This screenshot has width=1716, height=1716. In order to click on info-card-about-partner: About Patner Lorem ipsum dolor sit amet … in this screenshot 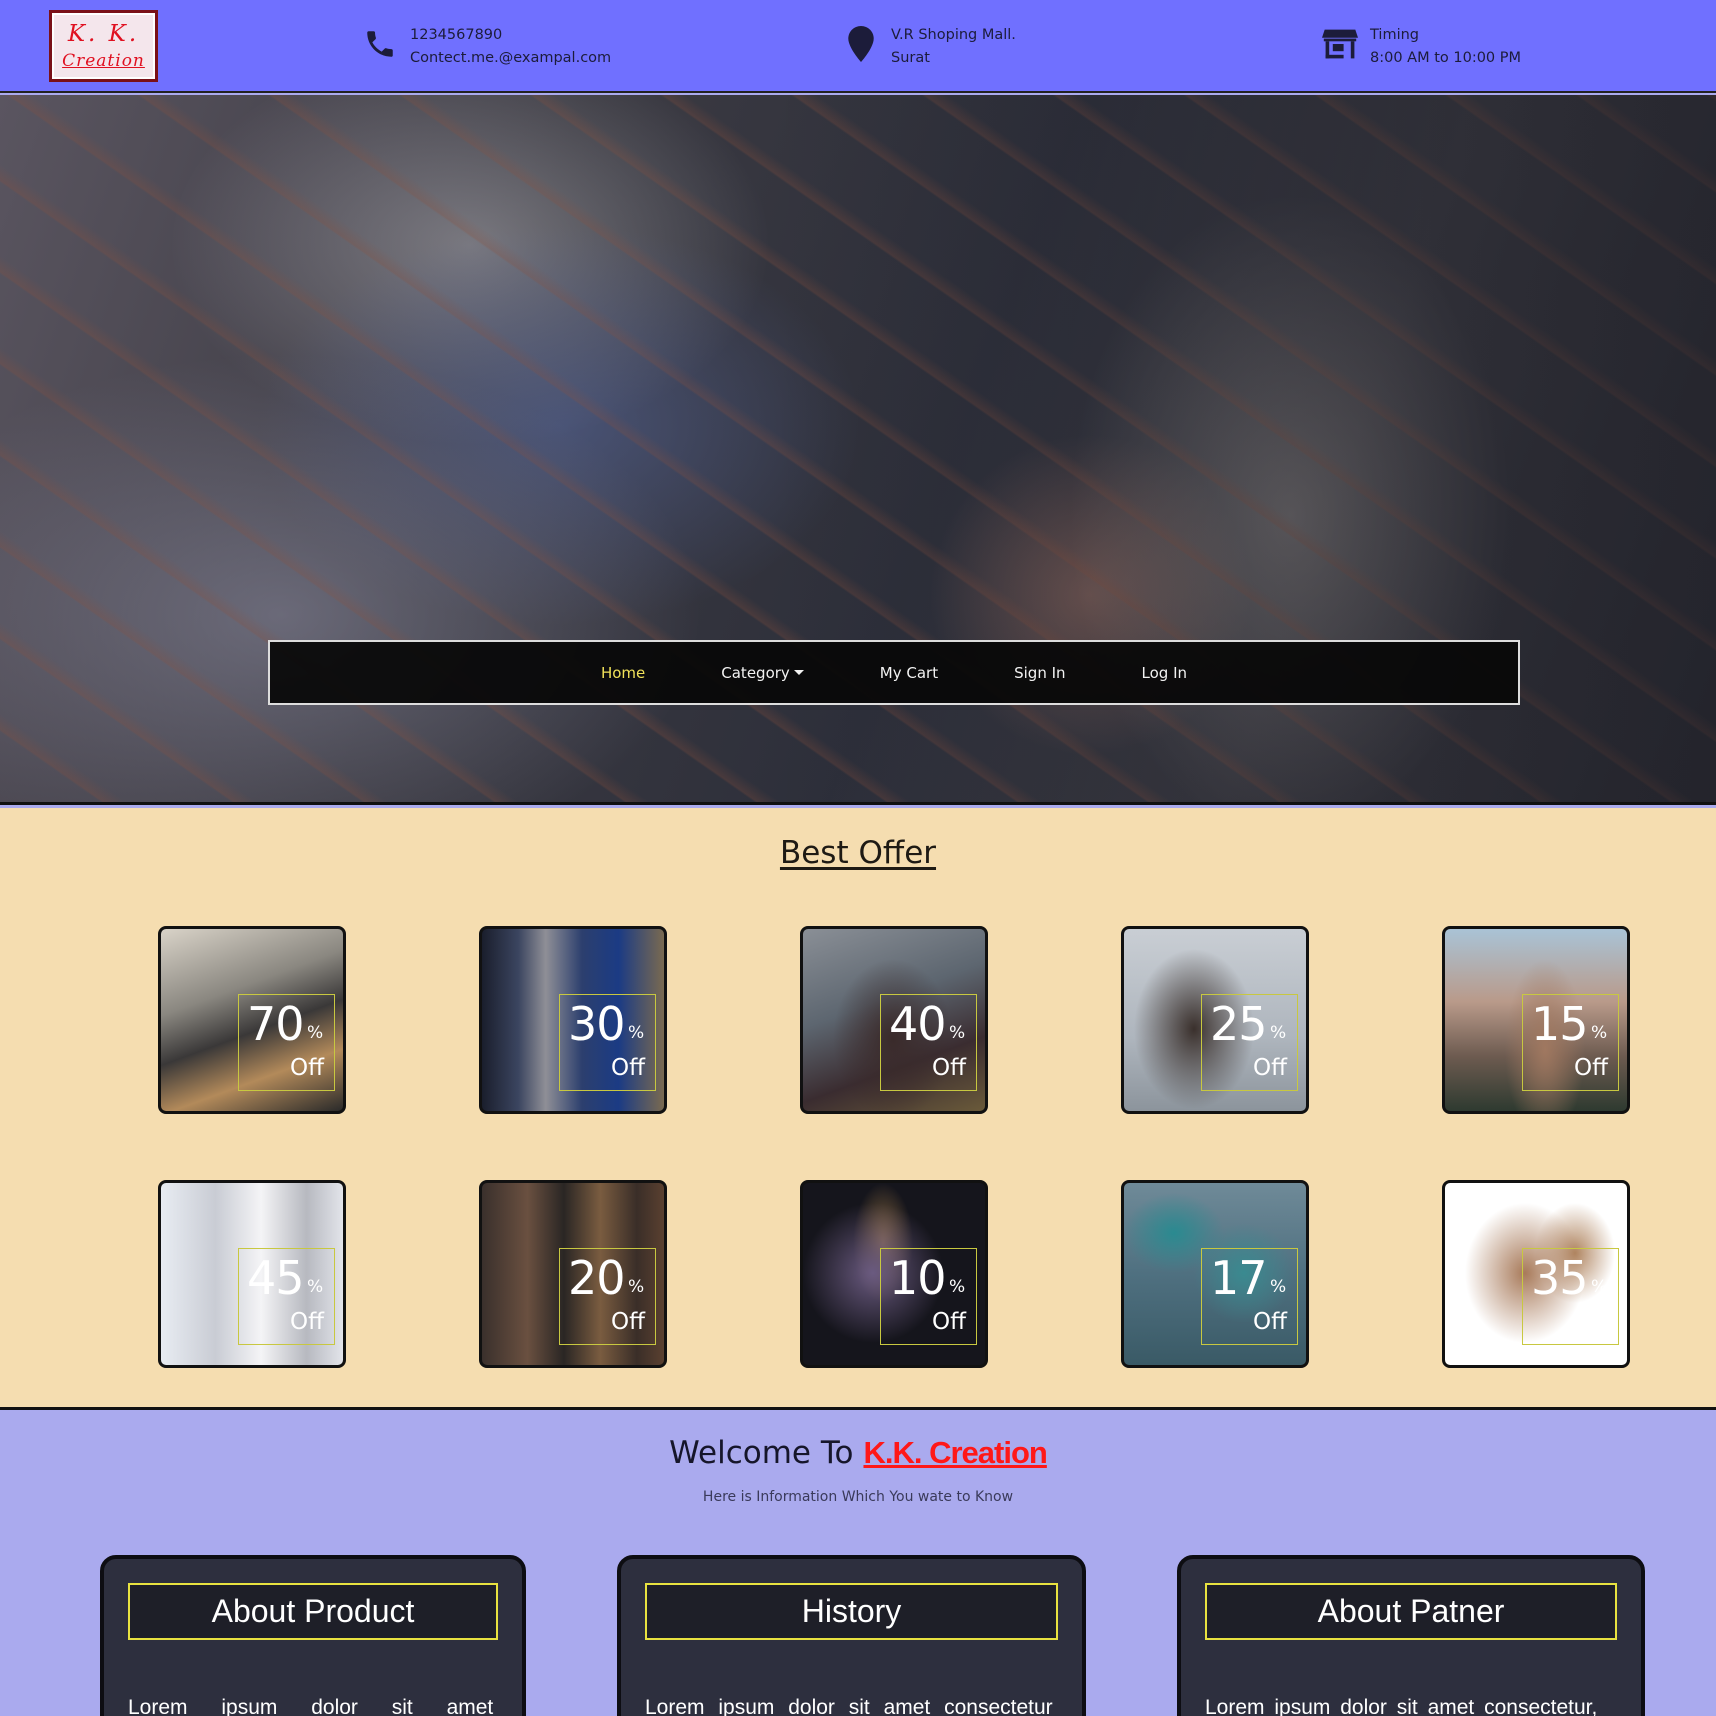, I will do `click(1411, 1635)`.